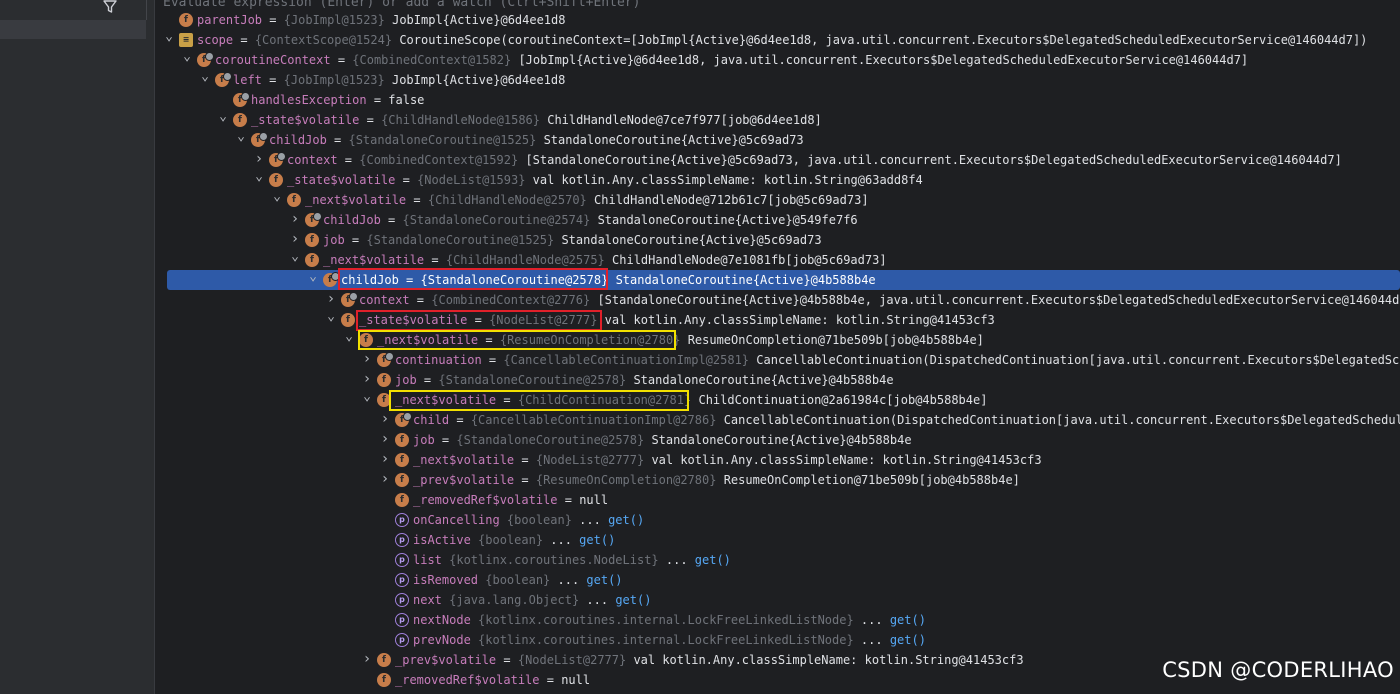 This screenshot has width=1400, height=694. What do you see at coordinates (186, 40) in the screenshot?
I see `scope-icon: ≡` at bounding box center [186, 40].